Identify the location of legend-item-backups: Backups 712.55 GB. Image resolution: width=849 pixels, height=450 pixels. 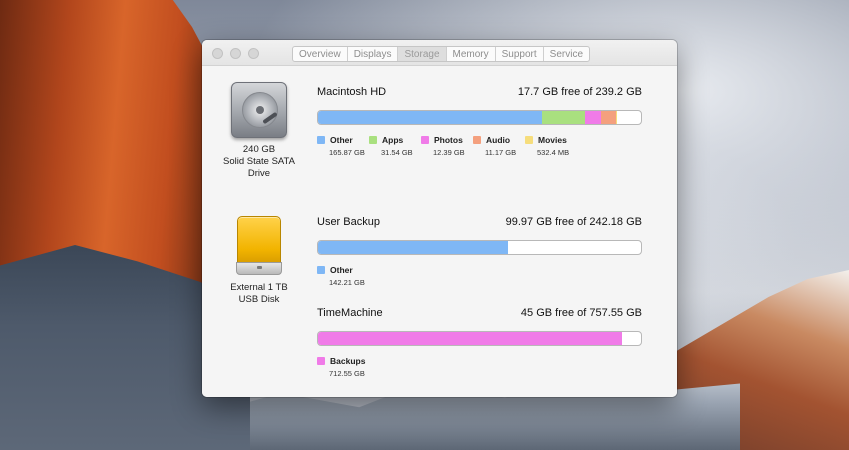
(343, 366).